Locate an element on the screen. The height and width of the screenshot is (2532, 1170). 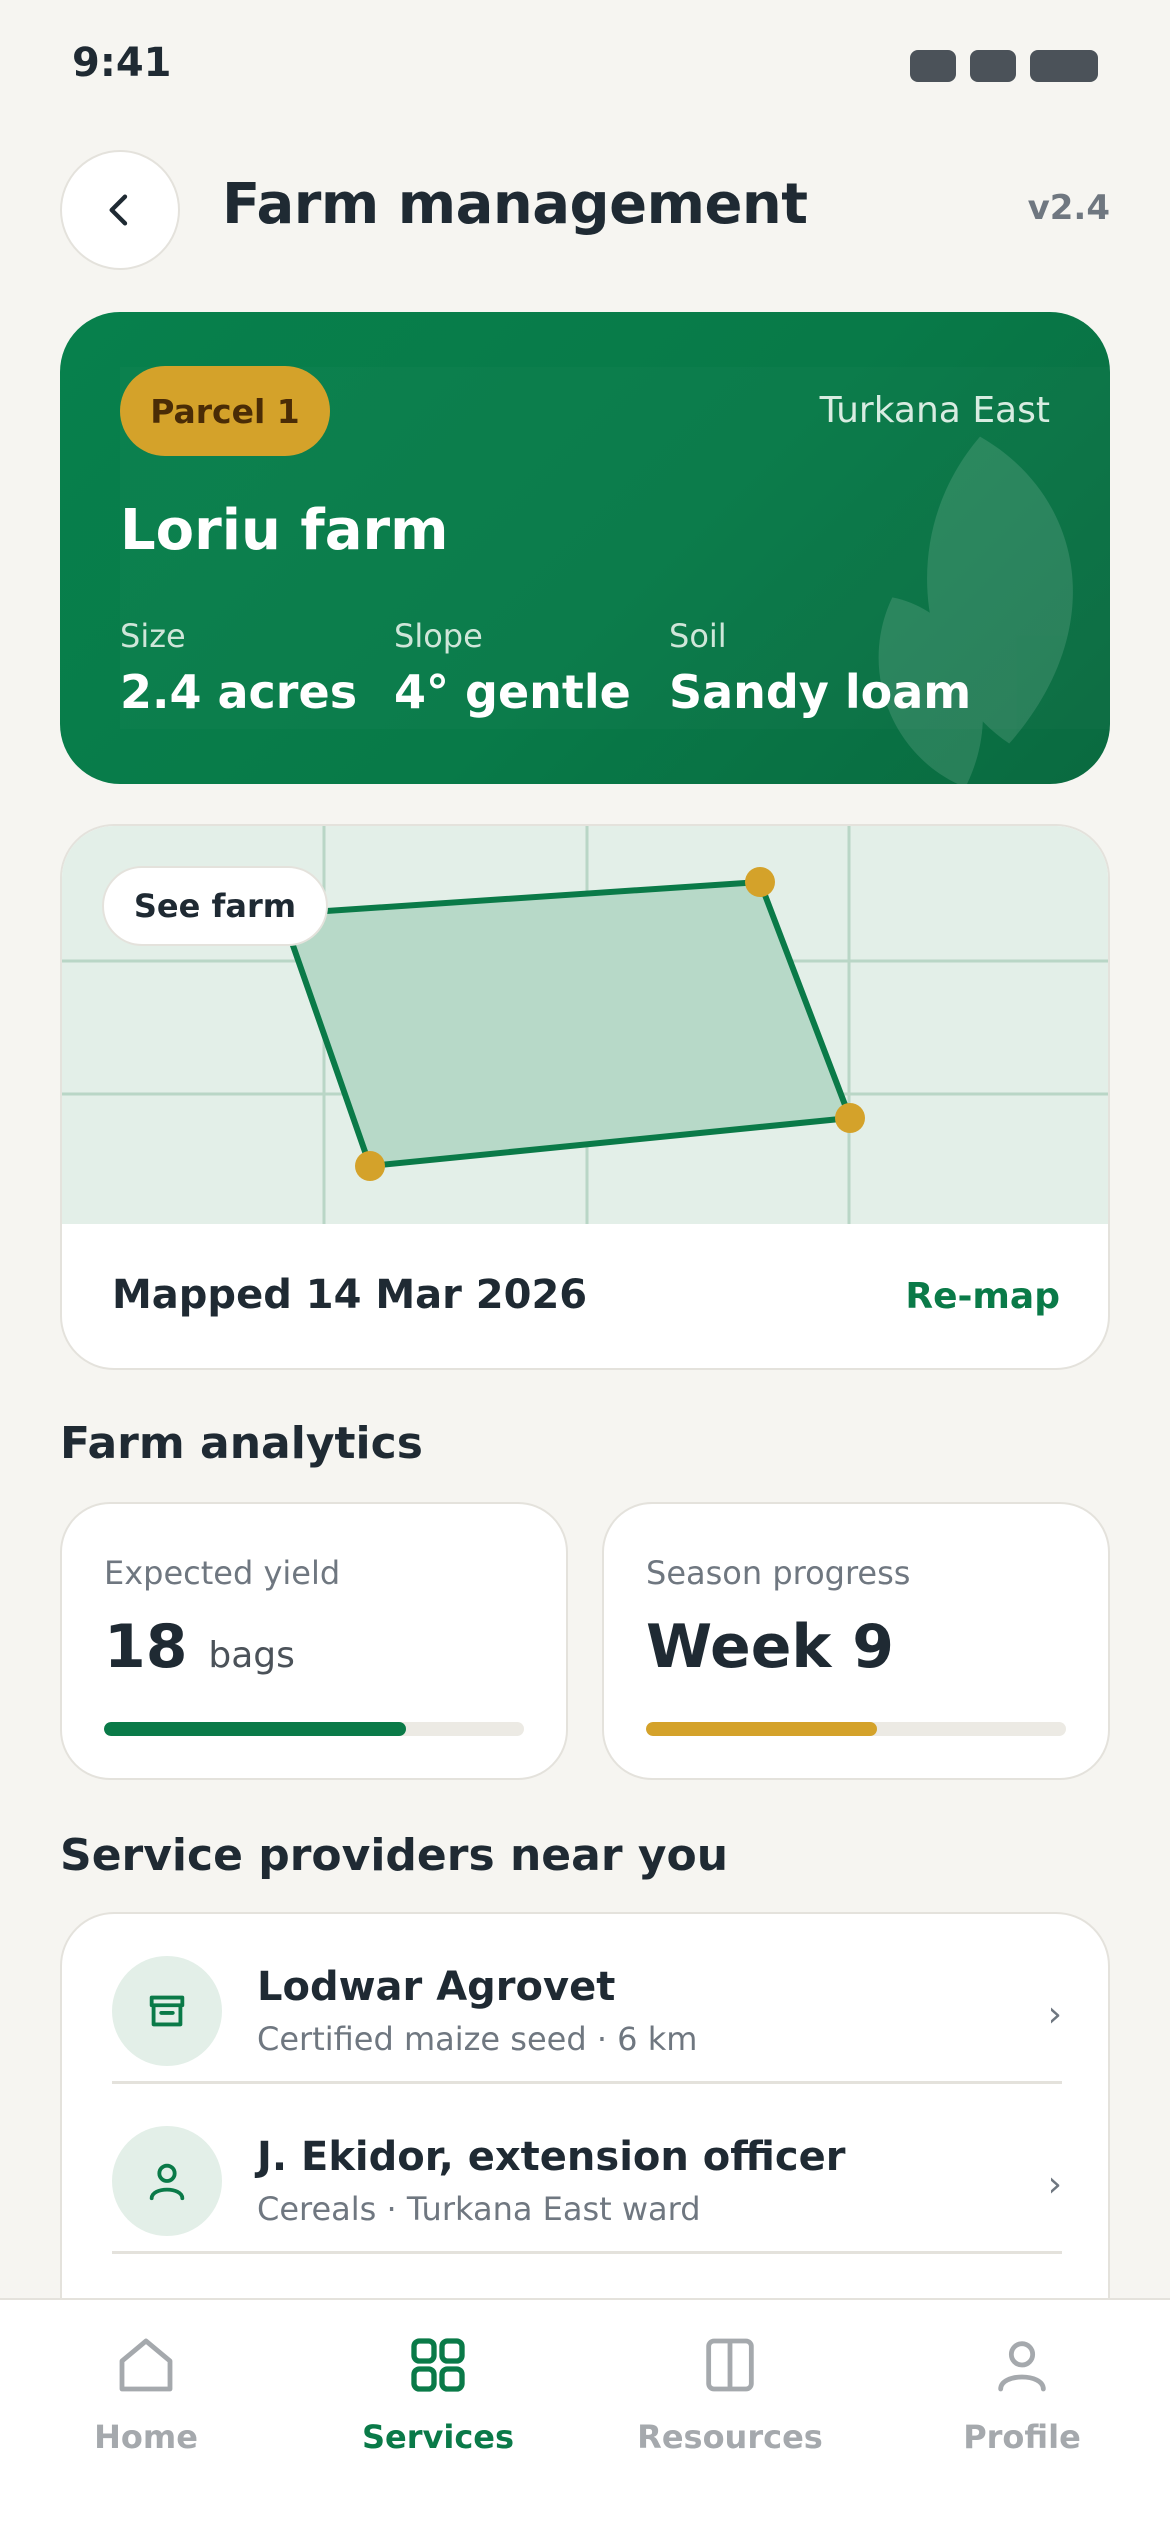
yield-progress-fill is located at coordinates (255, 1729).